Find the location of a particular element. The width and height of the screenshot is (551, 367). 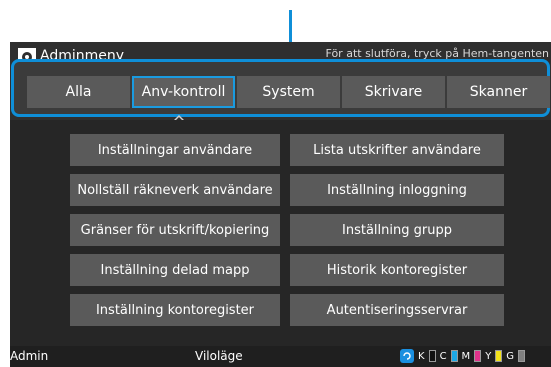

power-mode: Viloläge is located at coordinates (219, 356).